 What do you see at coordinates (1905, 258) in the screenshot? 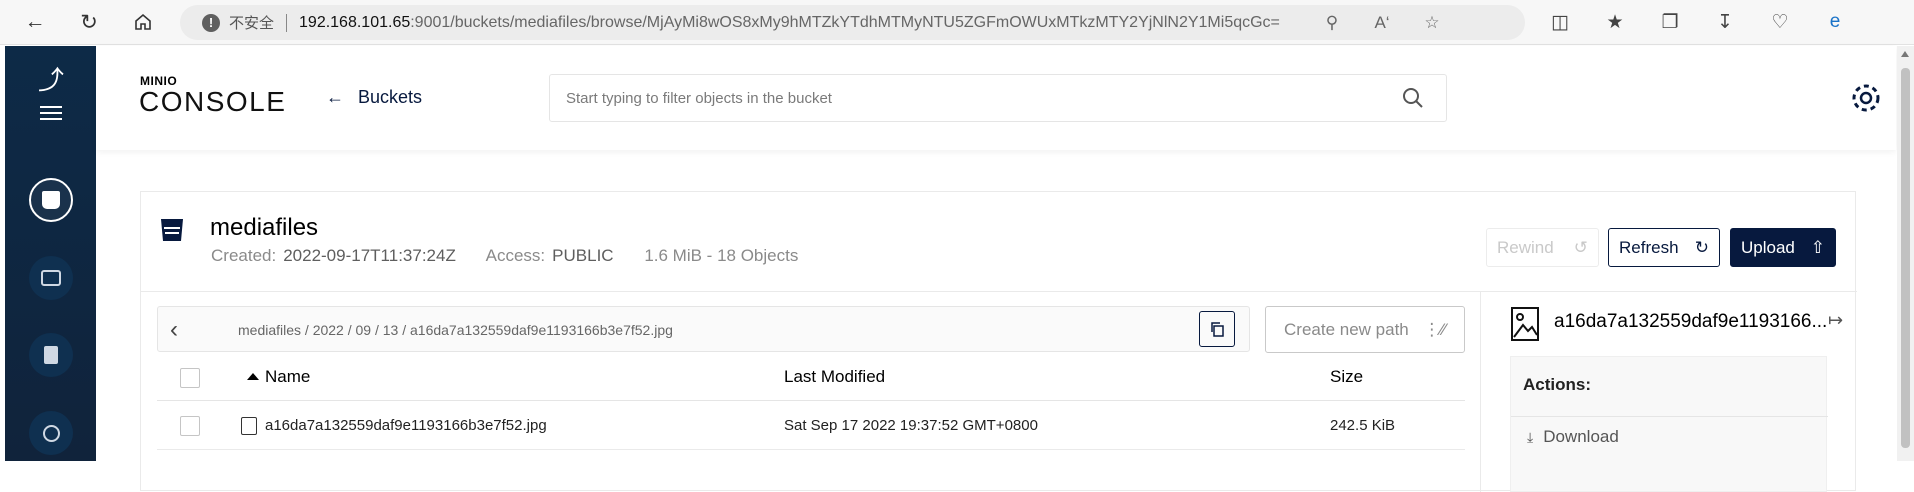
I see `scroll-thumb` at bounding box center [1905, 258].